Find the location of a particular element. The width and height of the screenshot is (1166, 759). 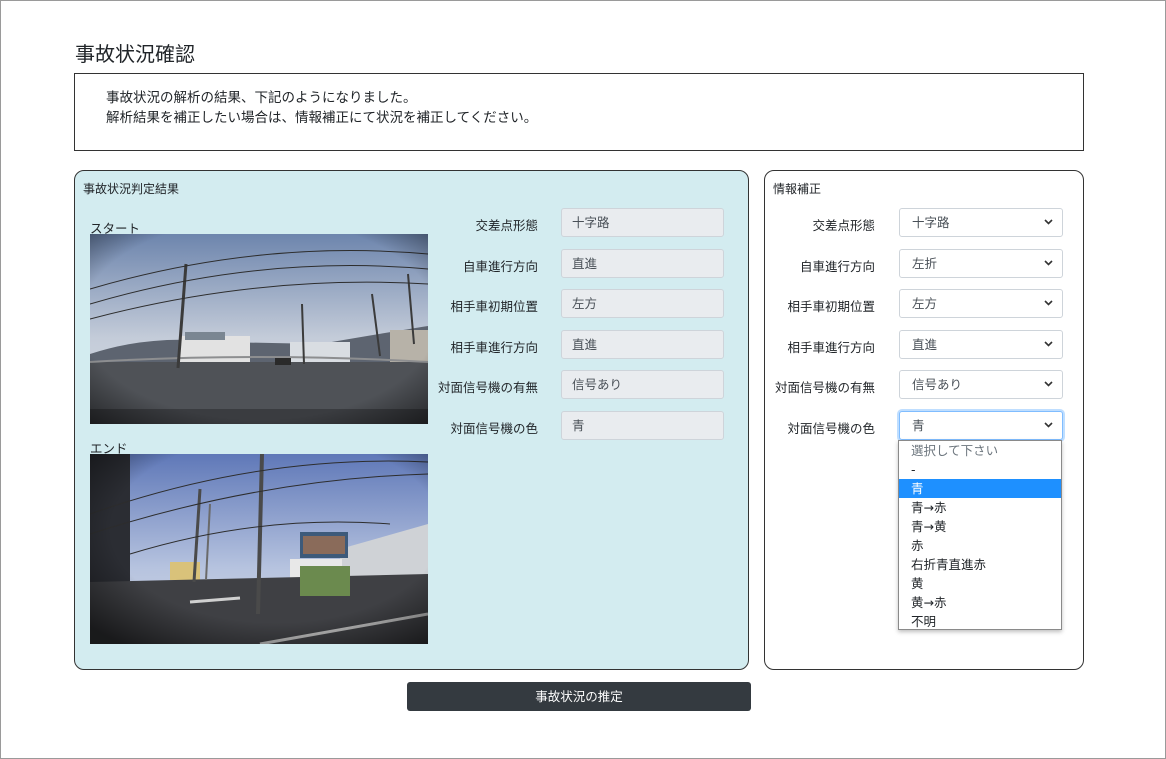

result-value-signal-color: 青 is located at coordinates (642, 425).